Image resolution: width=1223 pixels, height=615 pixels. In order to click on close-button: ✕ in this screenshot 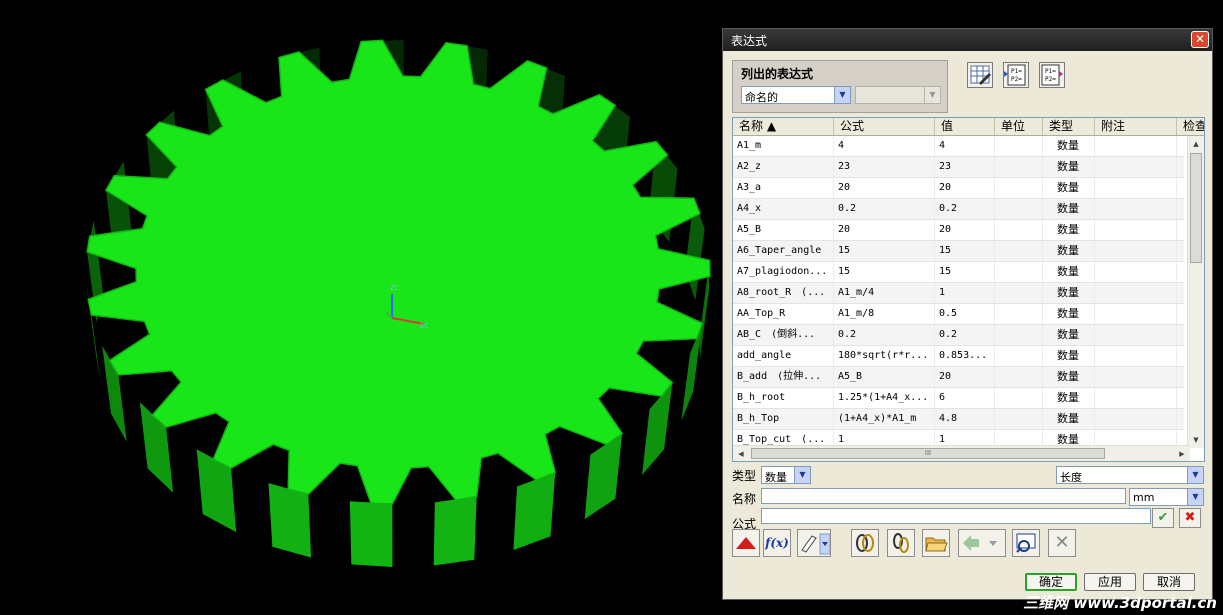, I will do `click(1200, 39)`.